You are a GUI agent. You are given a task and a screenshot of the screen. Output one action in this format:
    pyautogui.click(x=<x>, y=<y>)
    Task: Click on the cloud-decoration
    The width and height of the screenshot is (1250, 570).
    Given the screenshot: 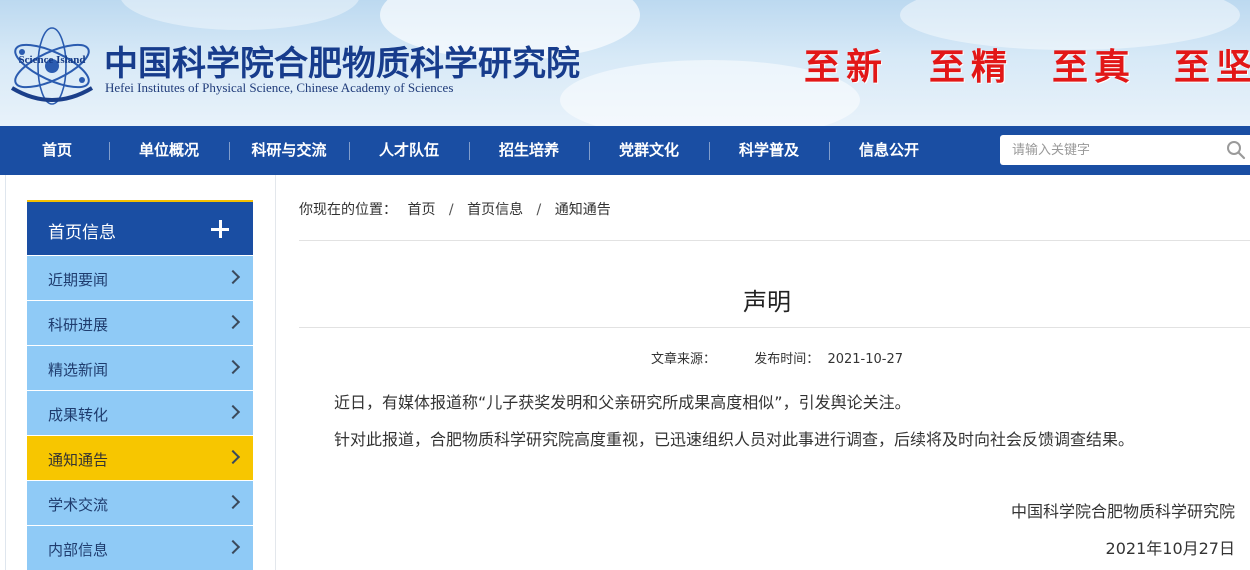 What is the action you would take?
    pyautogui.click(x=240, y=15)
    